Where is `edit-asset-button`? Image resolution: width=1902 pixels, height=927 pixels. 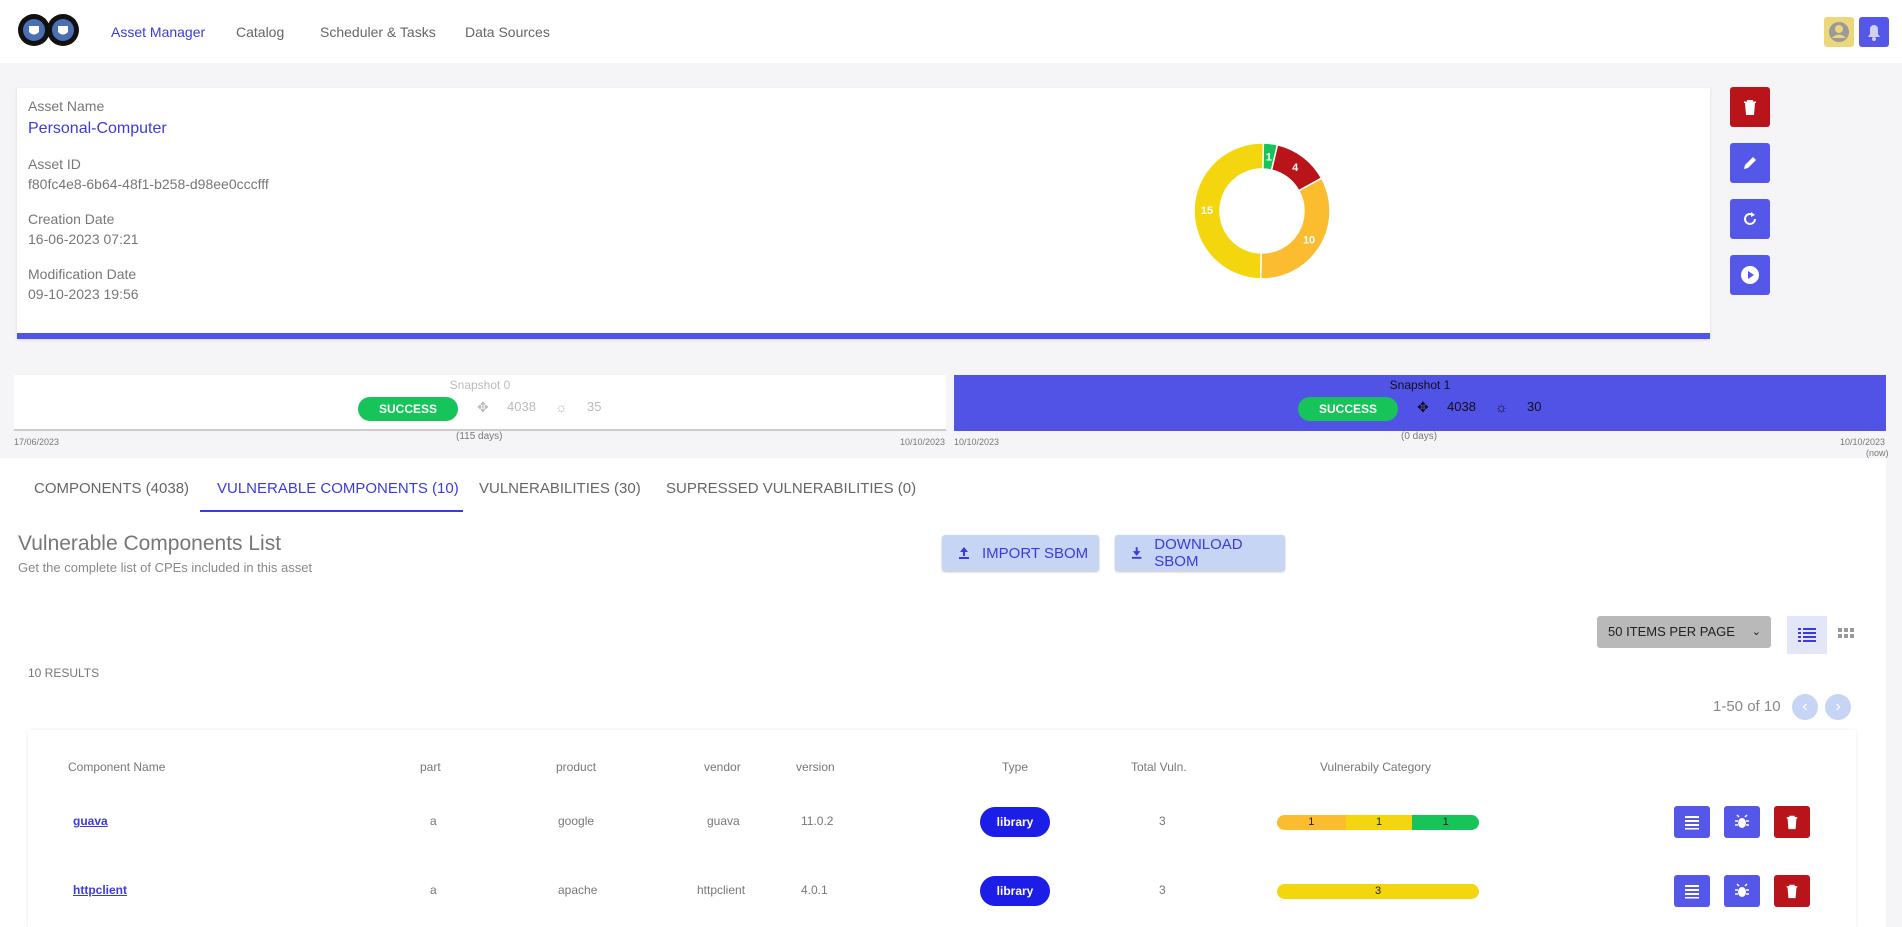 edit-asset-button is located at coordinates (1750, 163).